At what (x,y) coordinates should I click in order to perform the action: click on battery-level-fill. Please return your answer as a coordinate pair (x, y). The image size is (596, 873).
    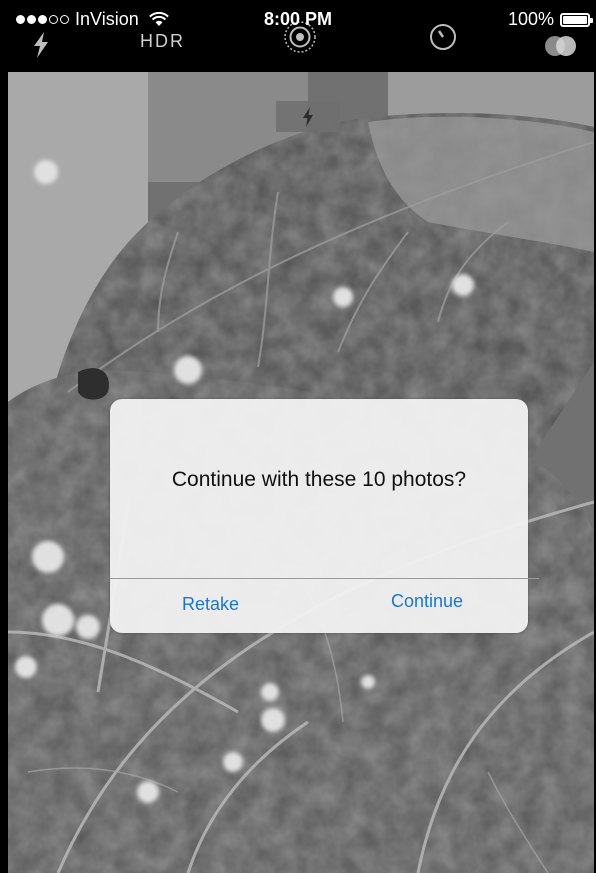
    Looking at the image, I should click on (575, 19).